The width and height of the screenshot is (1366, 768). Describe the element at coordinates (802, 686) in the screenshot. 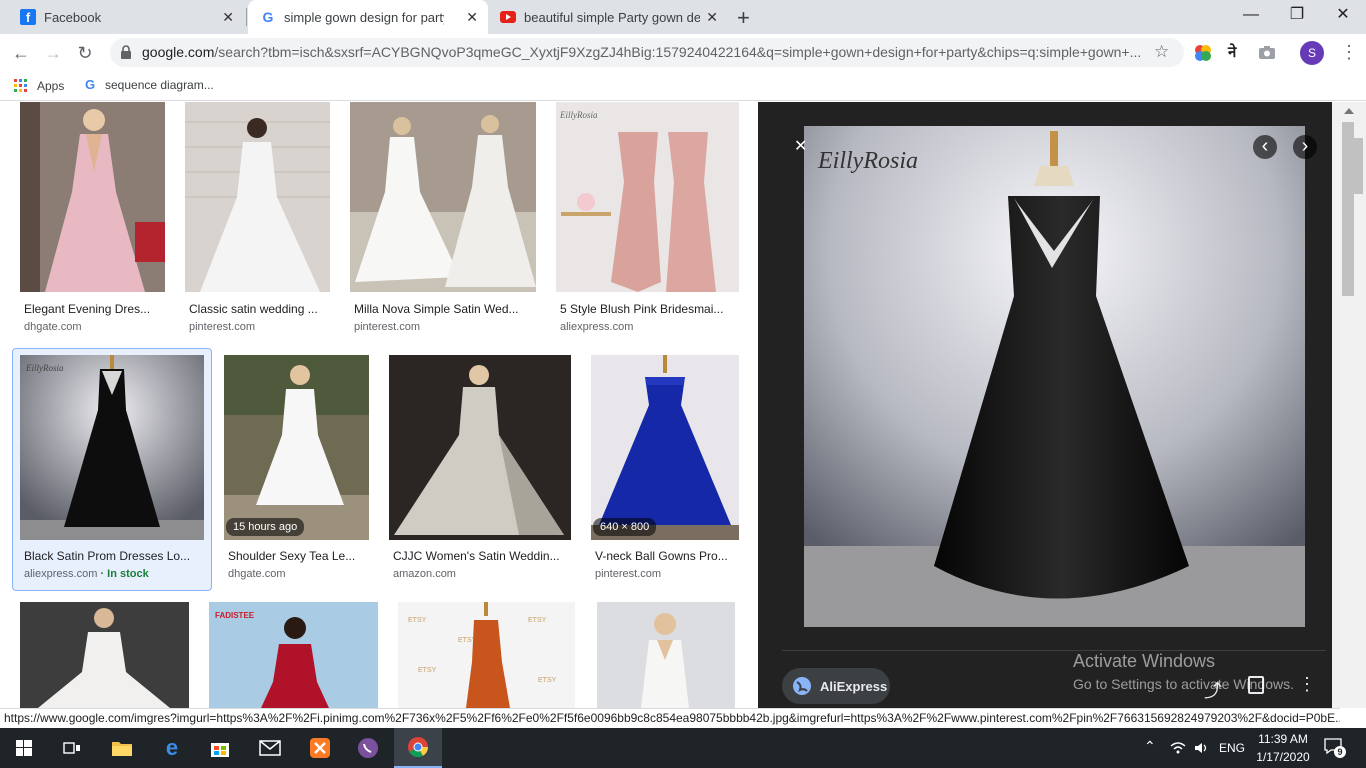

I see `globe-icon` at that location.